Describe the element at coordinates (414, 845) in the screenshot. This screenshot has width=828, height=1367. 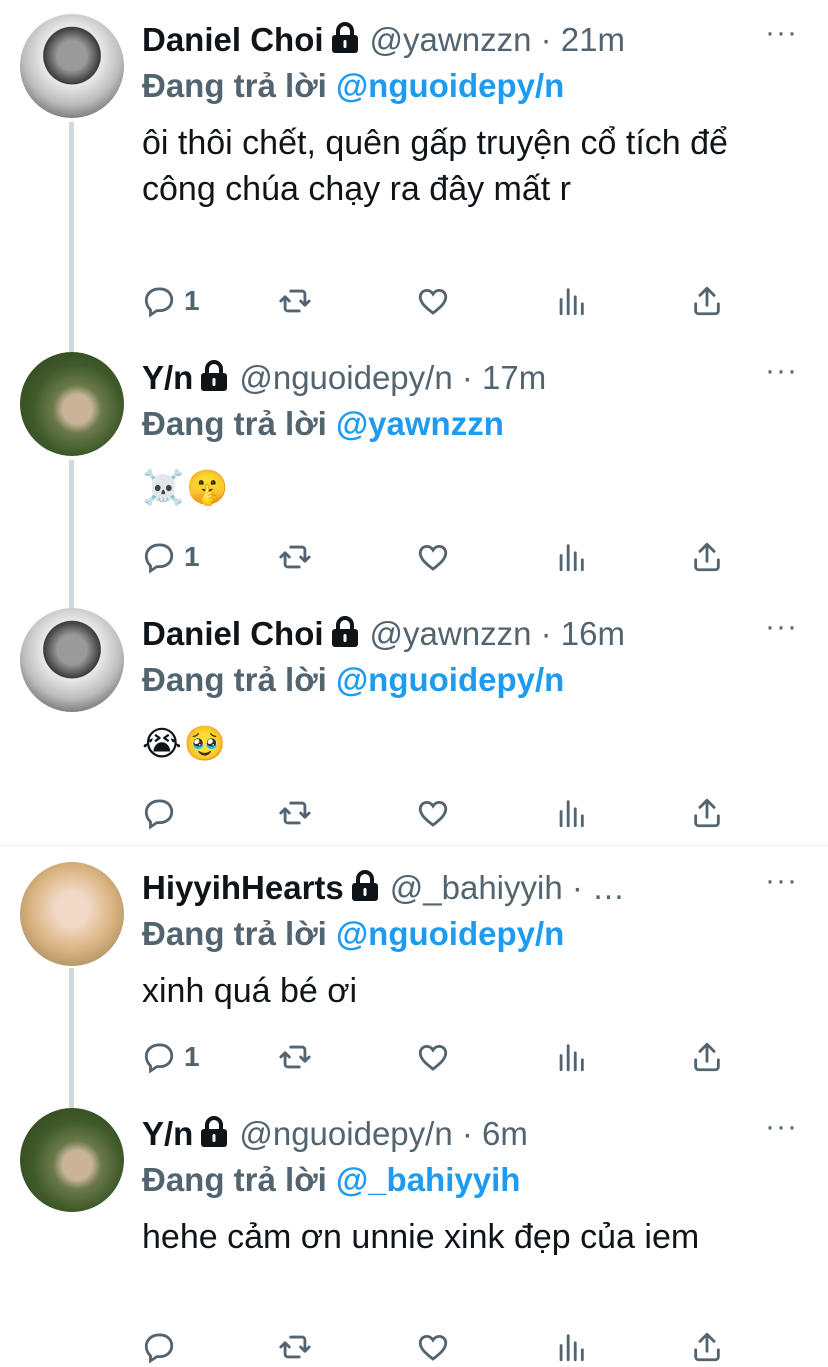
I see `divider` at that location.